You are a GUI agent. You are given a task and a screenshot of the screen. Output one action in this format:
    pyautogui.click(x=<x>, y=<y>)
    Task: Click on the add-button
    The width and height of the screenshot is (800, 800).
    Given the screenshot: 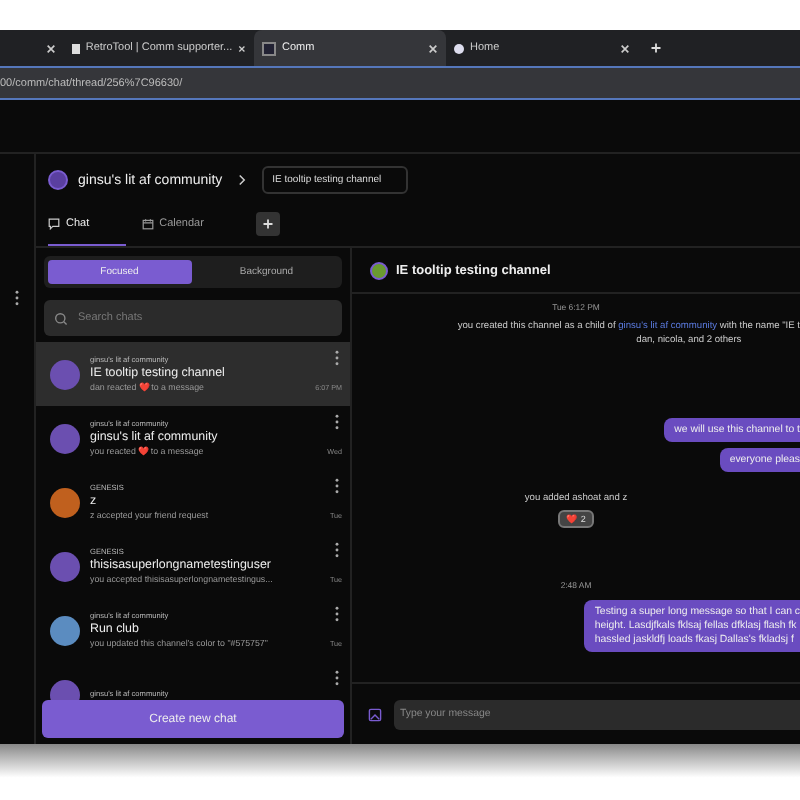 What is the action you would take?
    pyautogui.click(x=267, y=224)
    